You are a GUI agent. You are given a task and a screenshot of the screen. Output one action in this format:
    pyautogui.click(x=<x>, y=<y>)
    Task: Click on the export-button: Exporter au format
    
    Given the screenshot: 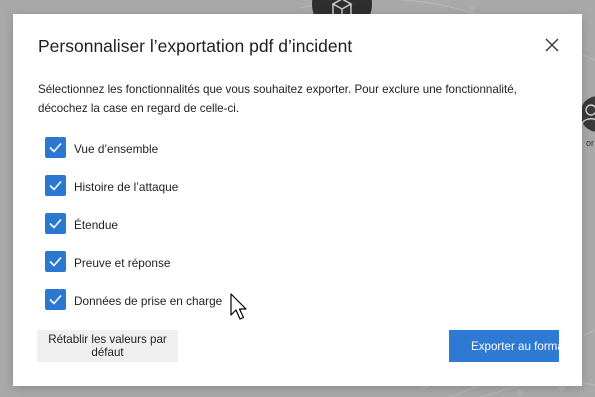 What is the action you would take?
    pyautogui.click(x=504, y=346)
    